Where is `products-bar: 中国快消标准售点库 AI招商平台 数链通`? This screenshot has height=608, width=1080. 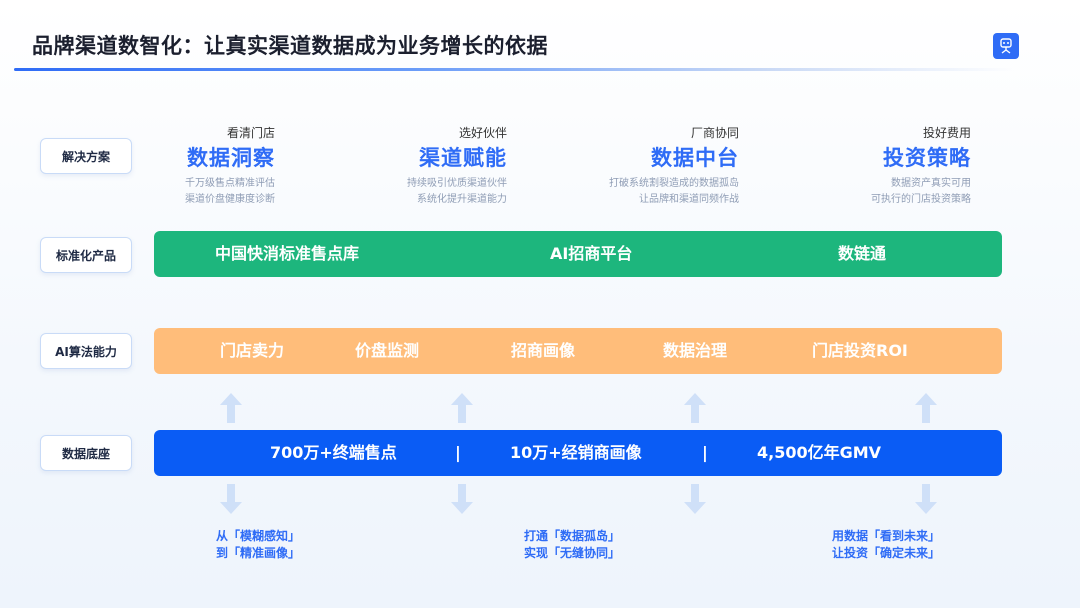 products-bar: 中国快消标准售点库 AI招商平台 数链通 is located at coordinates (578, 254).